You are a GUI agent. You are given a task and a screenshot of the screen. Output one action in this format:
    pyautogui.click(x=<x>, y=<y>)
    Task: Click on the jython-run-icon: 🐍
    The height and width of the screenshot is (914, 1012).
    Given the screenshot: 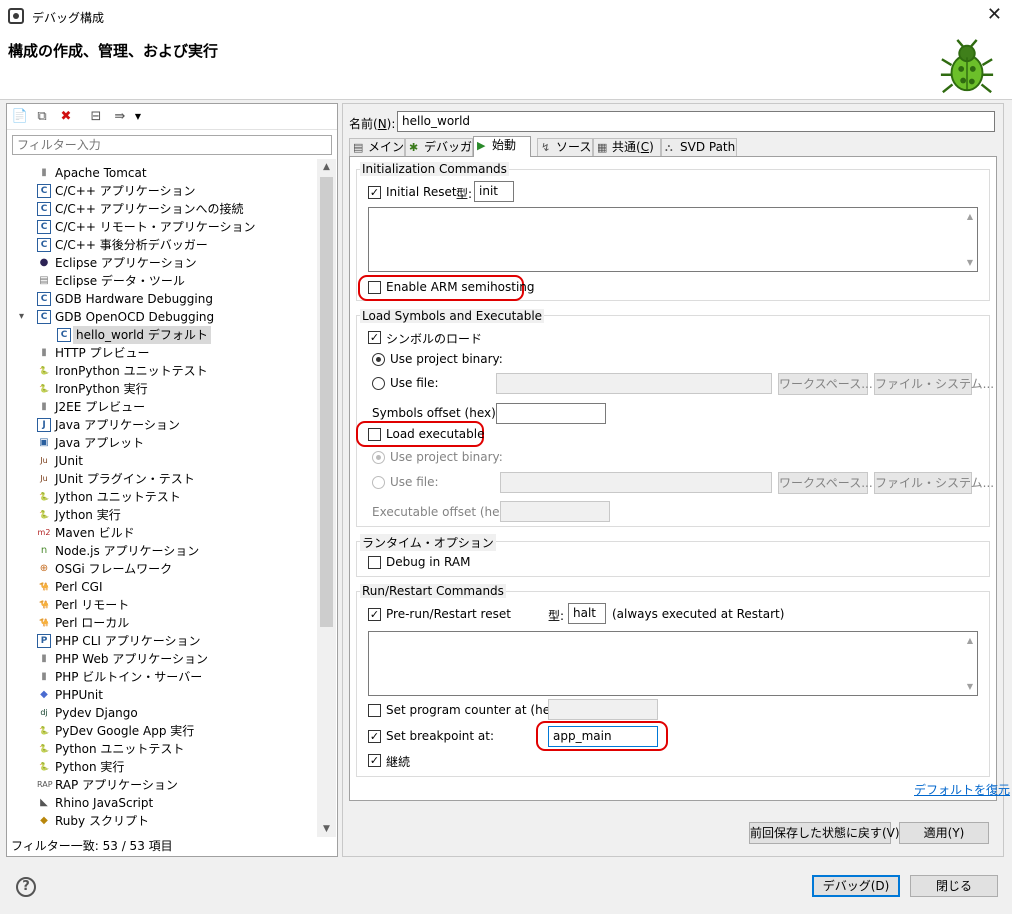 What is the action you would take?
    pyautogui.click(x=44, y=514)
    